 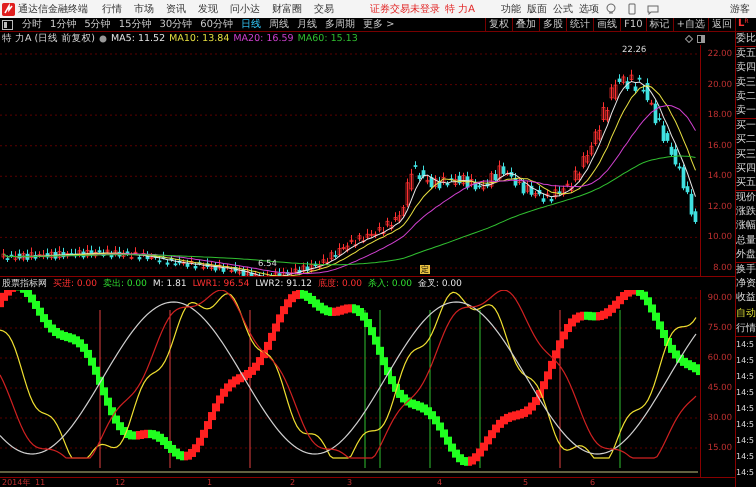 I want to click on axis-label: 11, so click(x=40, y=482).